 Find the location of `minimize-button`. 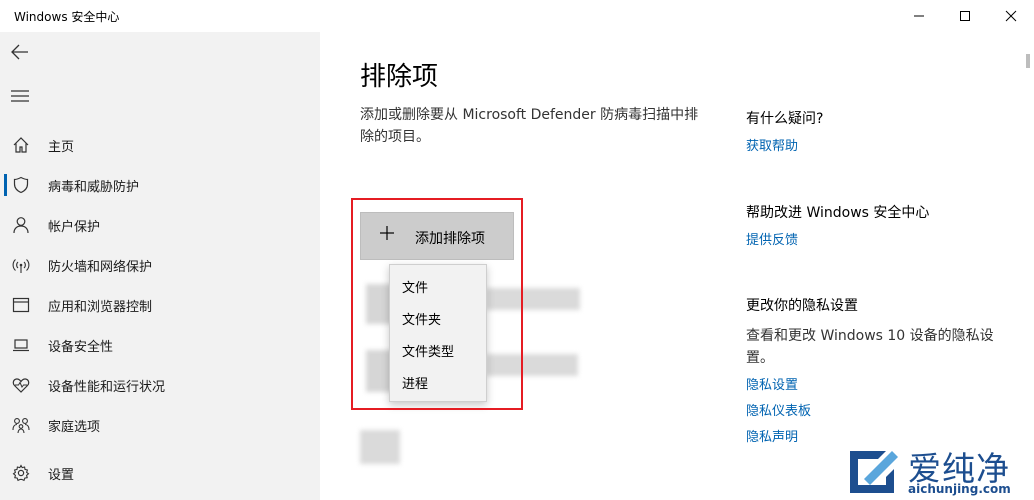

minimize-button is located at coordinates (919, 16).